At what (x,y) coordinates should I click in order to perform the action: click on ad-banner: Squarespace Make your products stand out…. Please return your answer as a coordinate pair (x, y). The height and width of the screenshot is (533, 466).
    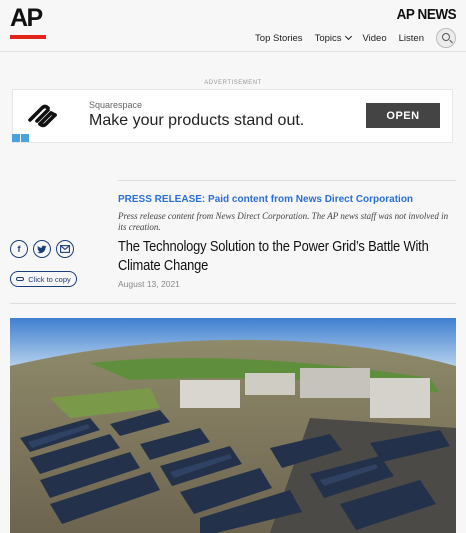
    Looking at the image, I should click on (232, 116).